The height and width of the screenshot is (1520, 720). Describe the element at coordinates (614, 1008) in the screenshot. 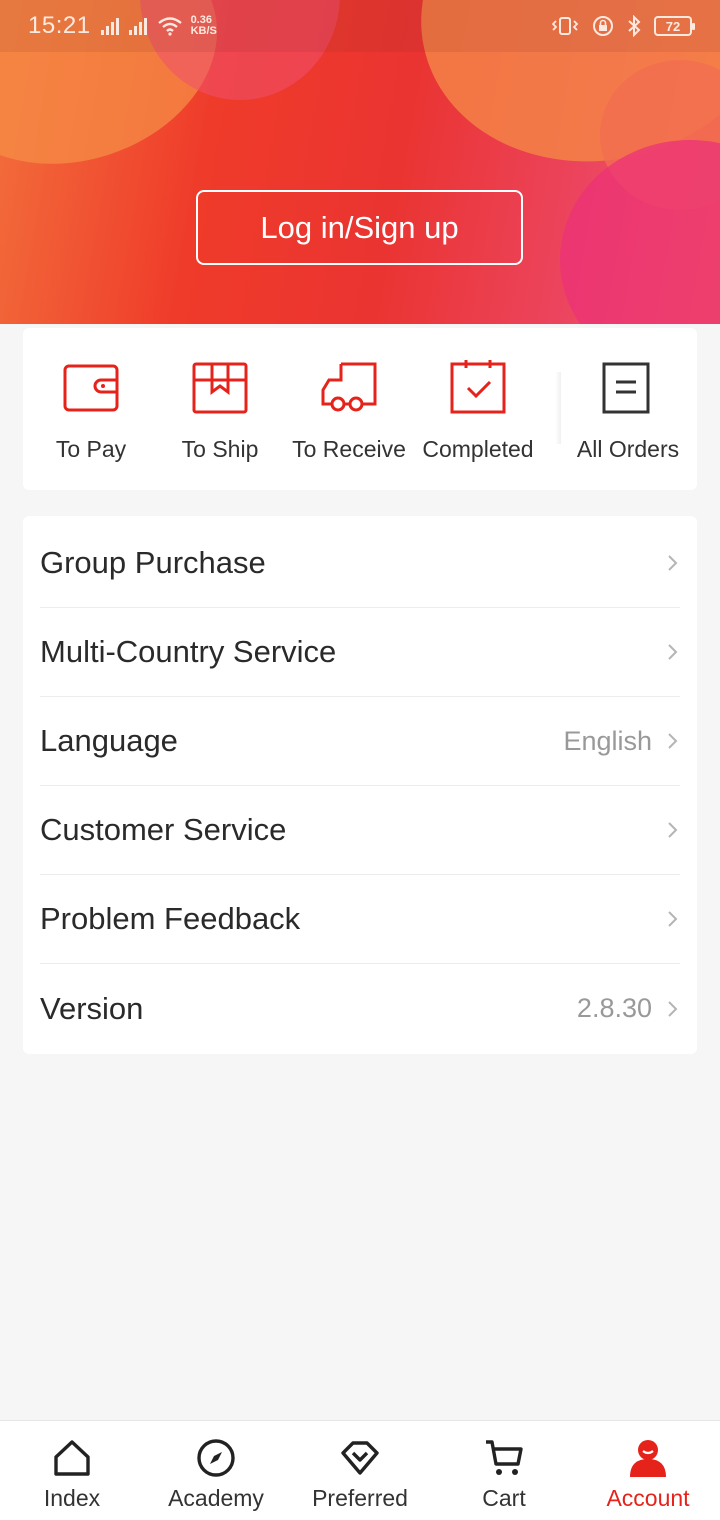

I see `version-value: 2.8.30` at that location.